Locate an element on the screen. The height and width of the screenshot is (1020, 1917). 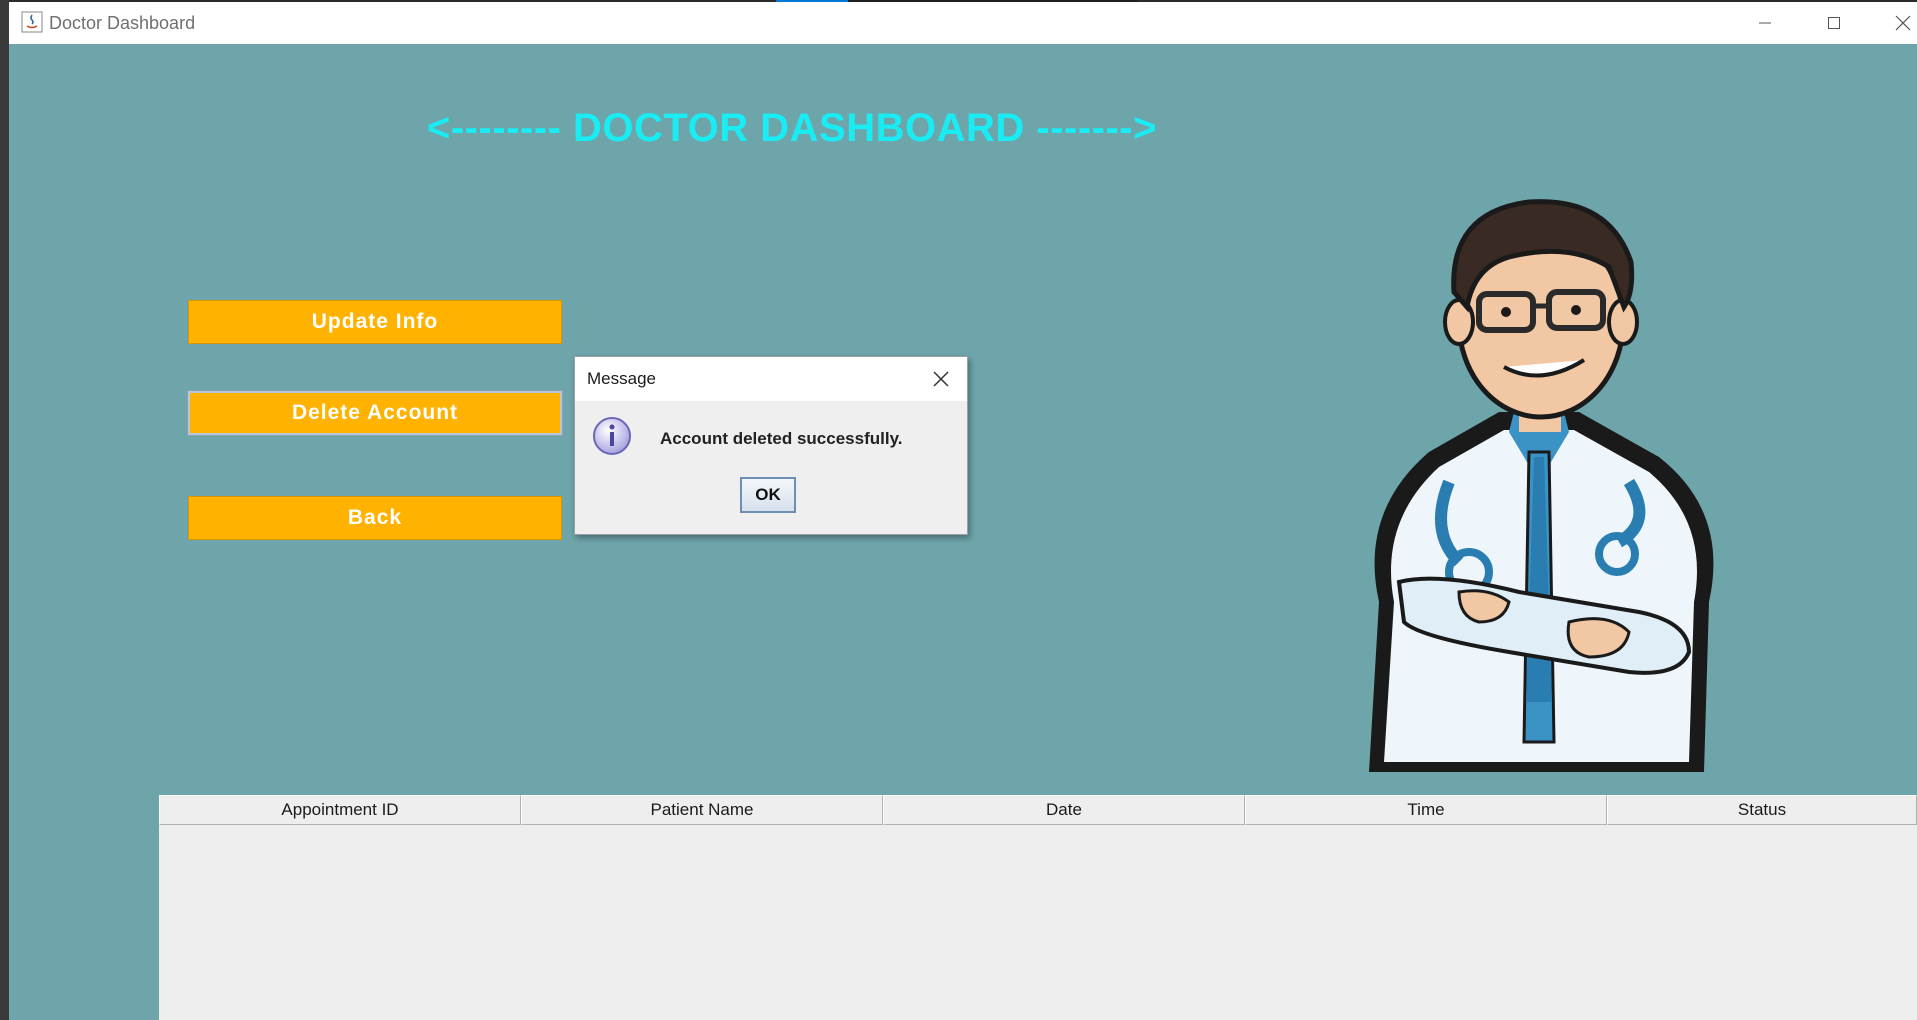
dialog-message: Account deleted successfully. is located at coordinates (781, 438).